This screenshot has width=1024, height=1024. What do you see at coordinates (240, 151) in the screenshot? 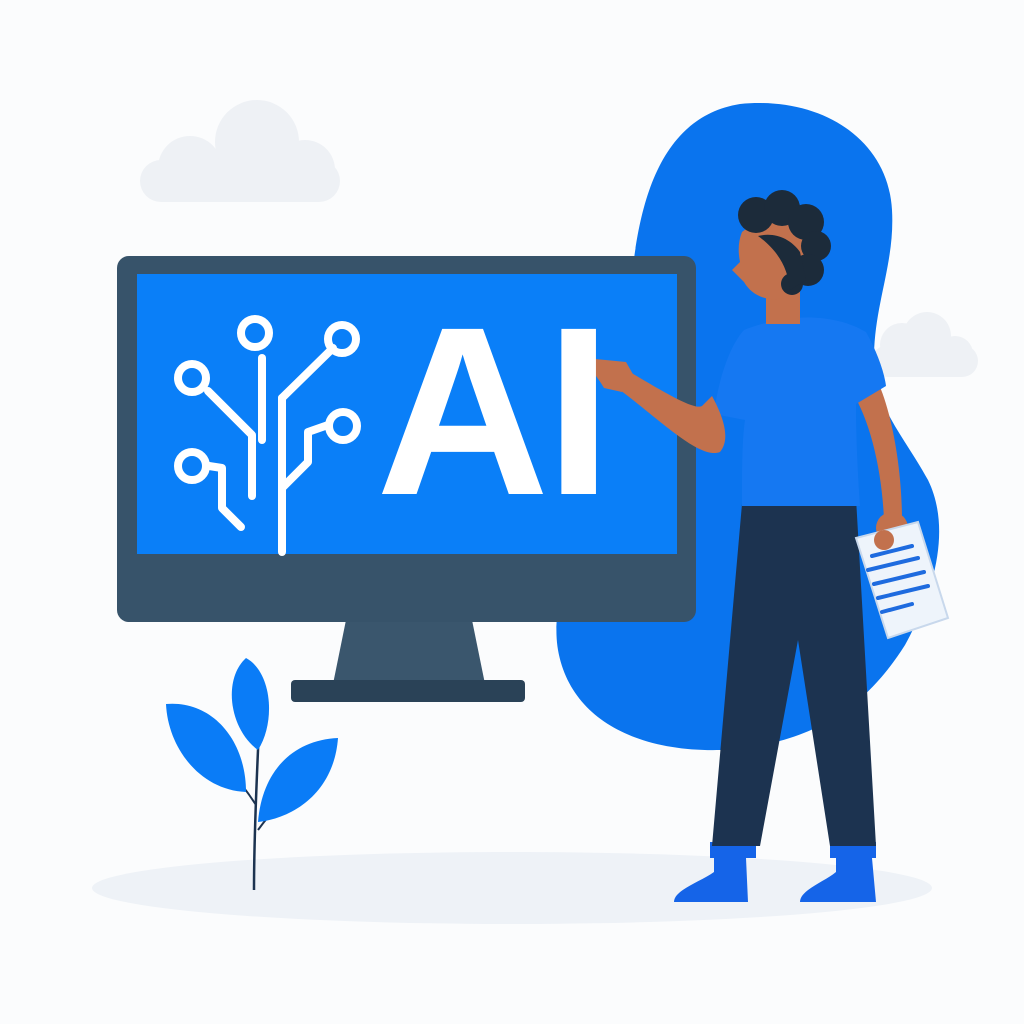
I see `cloud-left` at bounding box center [240, 151].